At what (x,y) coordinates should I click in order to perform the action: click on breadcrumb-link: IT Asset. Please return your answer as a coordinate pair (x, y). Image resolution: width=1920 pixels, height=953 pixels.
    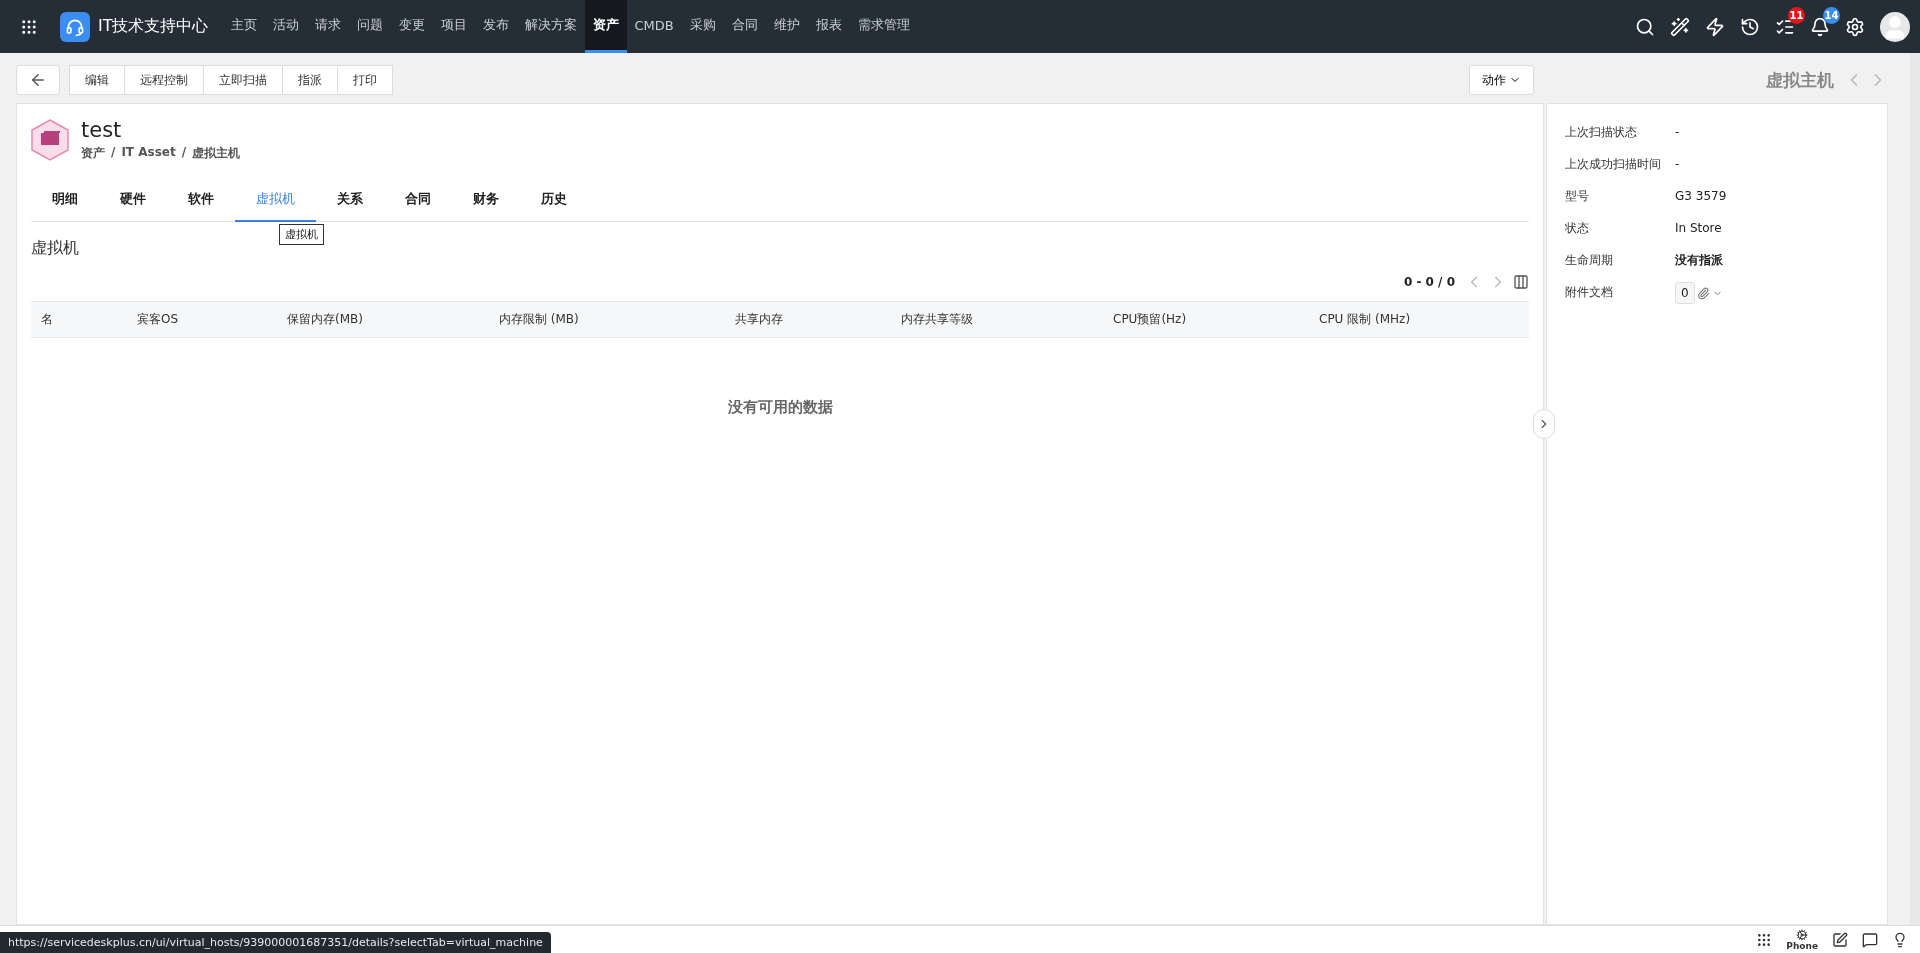
    Looking at the image, I should click on (148, 153).